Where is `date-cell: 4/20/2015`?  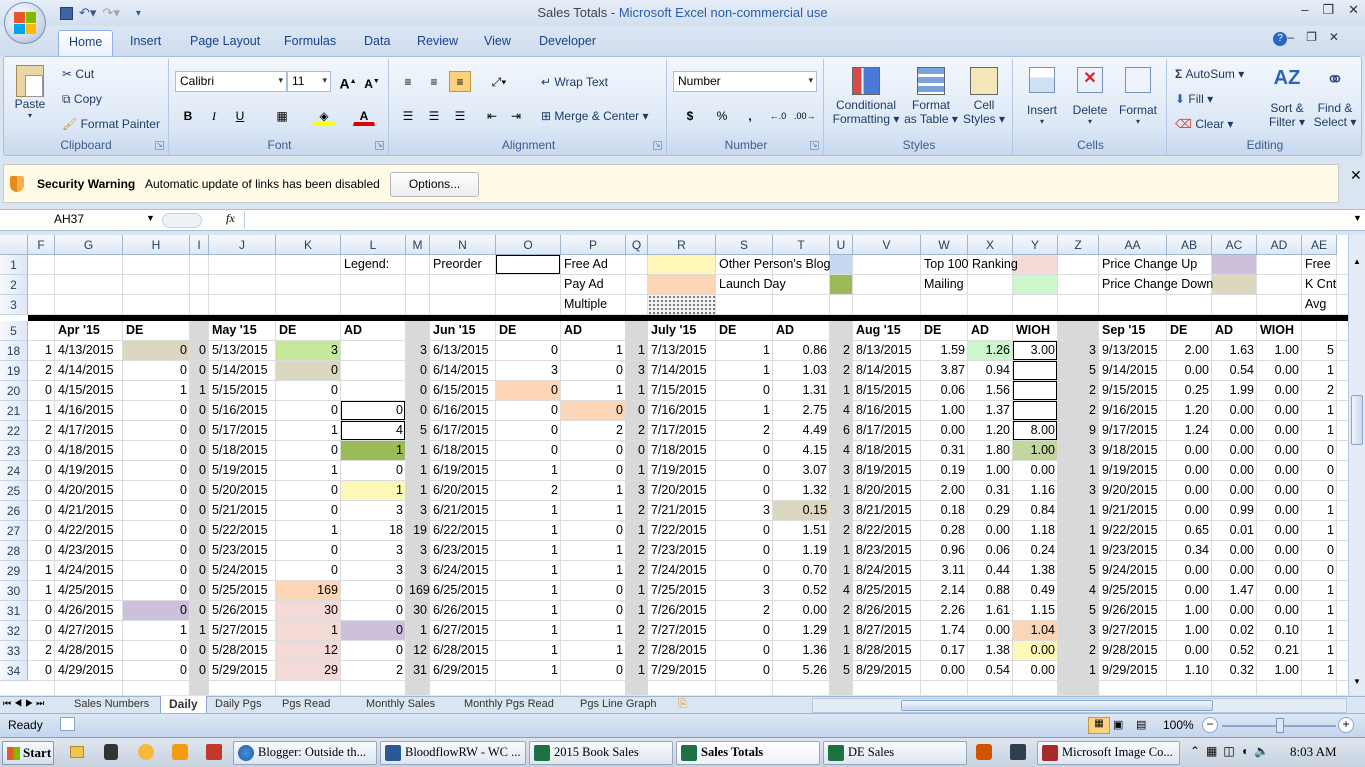 date-cell: 4/20/2015 is located at coordinates (86, 490).